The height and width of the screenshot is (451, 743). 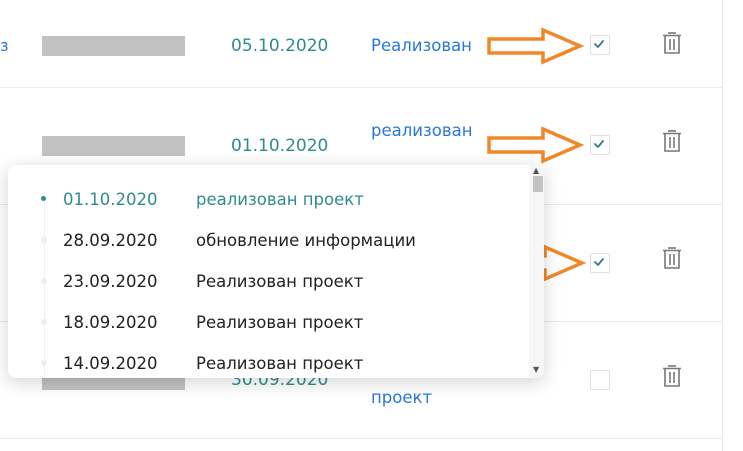 I want to click on row-1-left-edge-fragment: з, so click(x=4, y=45).